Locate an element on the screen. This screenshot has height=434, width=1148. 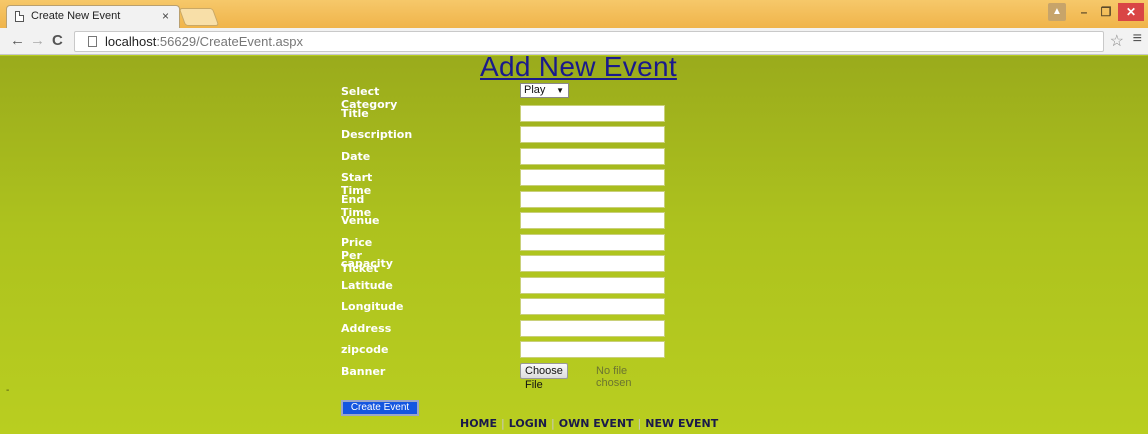
footer-link-login: LOGIN is located at coordinates (528, 423).